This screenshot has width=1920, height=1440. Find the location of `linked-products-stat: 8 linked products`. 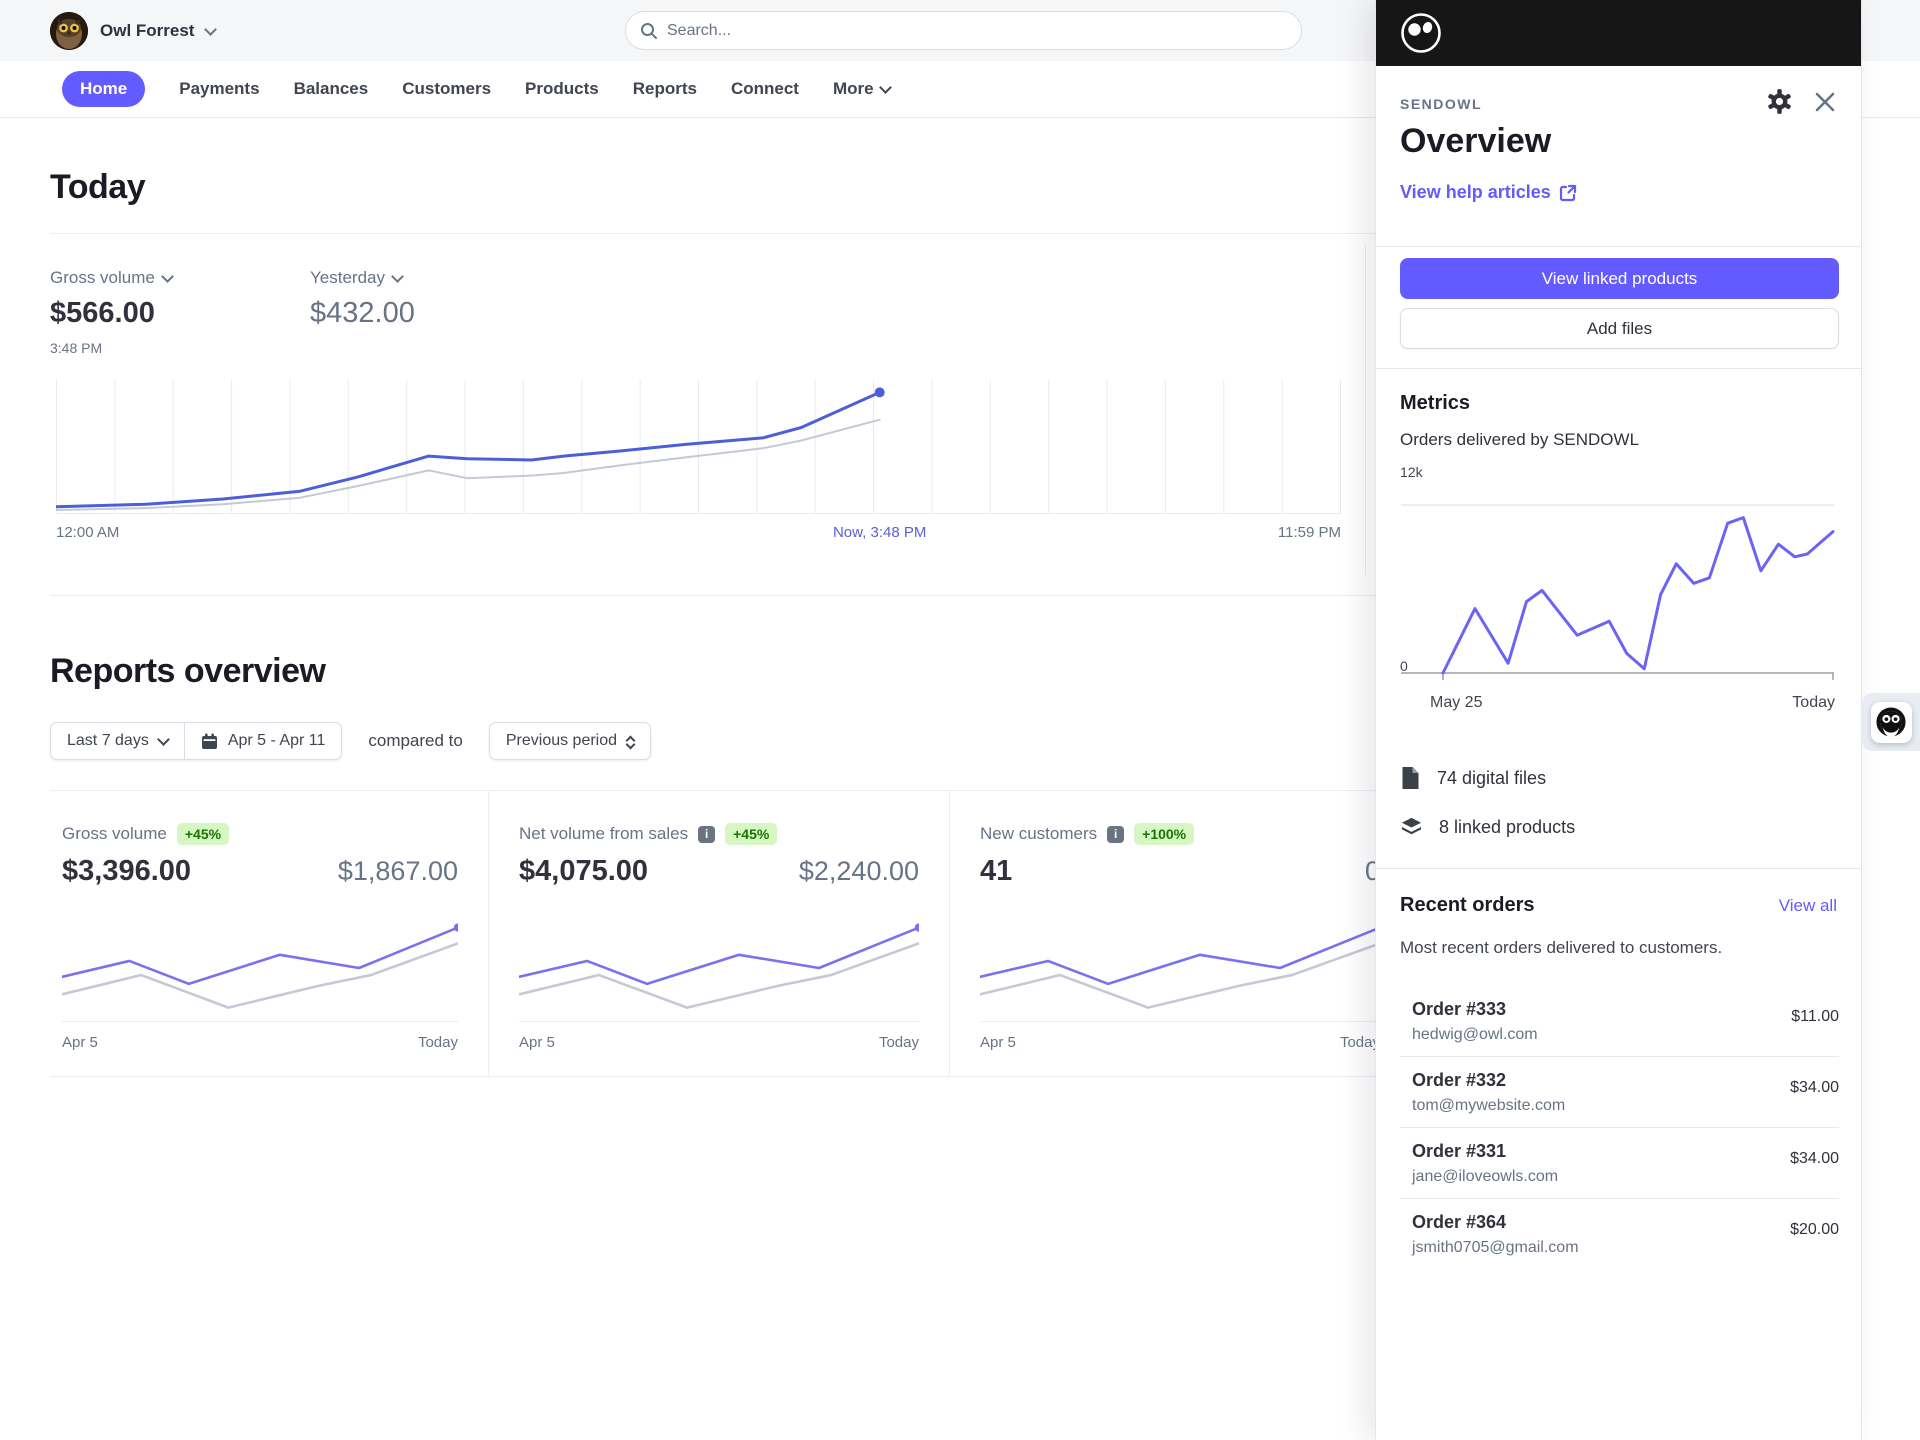

linked-products-stat: 8 linked products is located at coordinates (1487, 827).